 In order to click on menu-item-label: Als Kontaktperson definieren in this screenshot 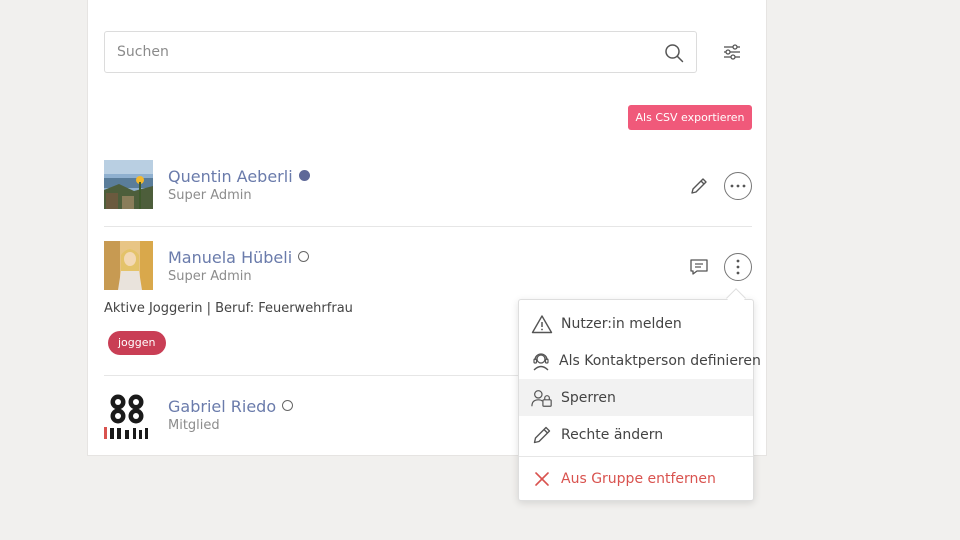, I will do `click(660, 360)`.